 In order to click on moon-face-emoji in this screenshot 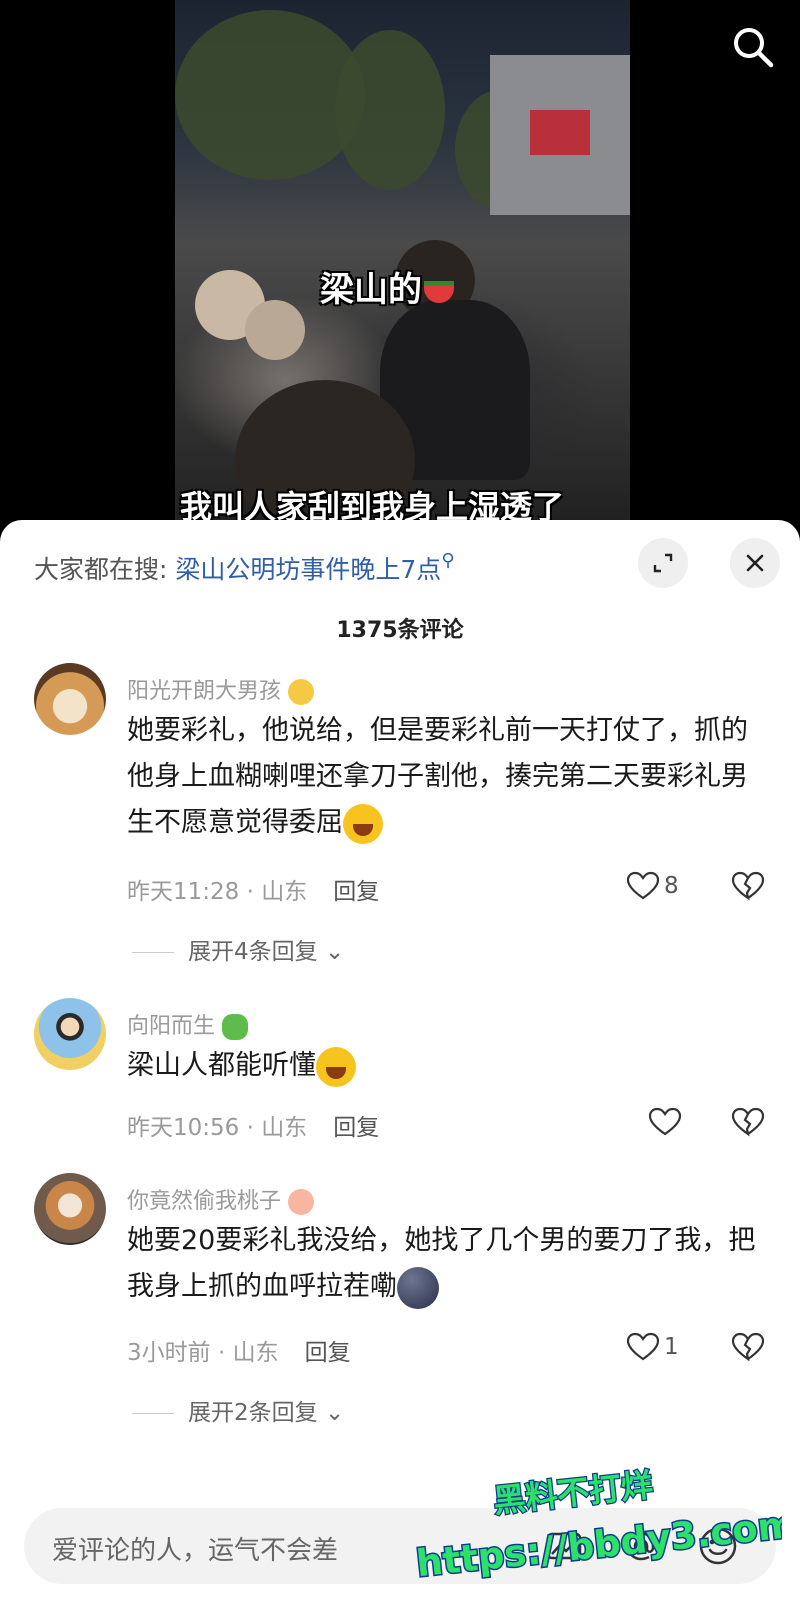, I will do `click(418, 1287)`.